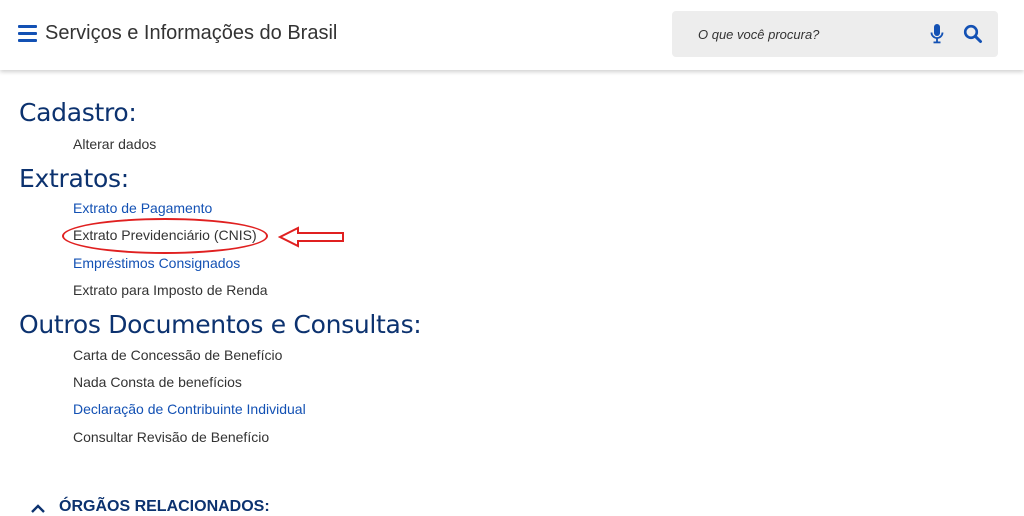 This screenshot has width=1024, height=516. What do you see at coordinates (810, 34) in the screenshot?
I see `search-input` at bounding box center [810, 34].